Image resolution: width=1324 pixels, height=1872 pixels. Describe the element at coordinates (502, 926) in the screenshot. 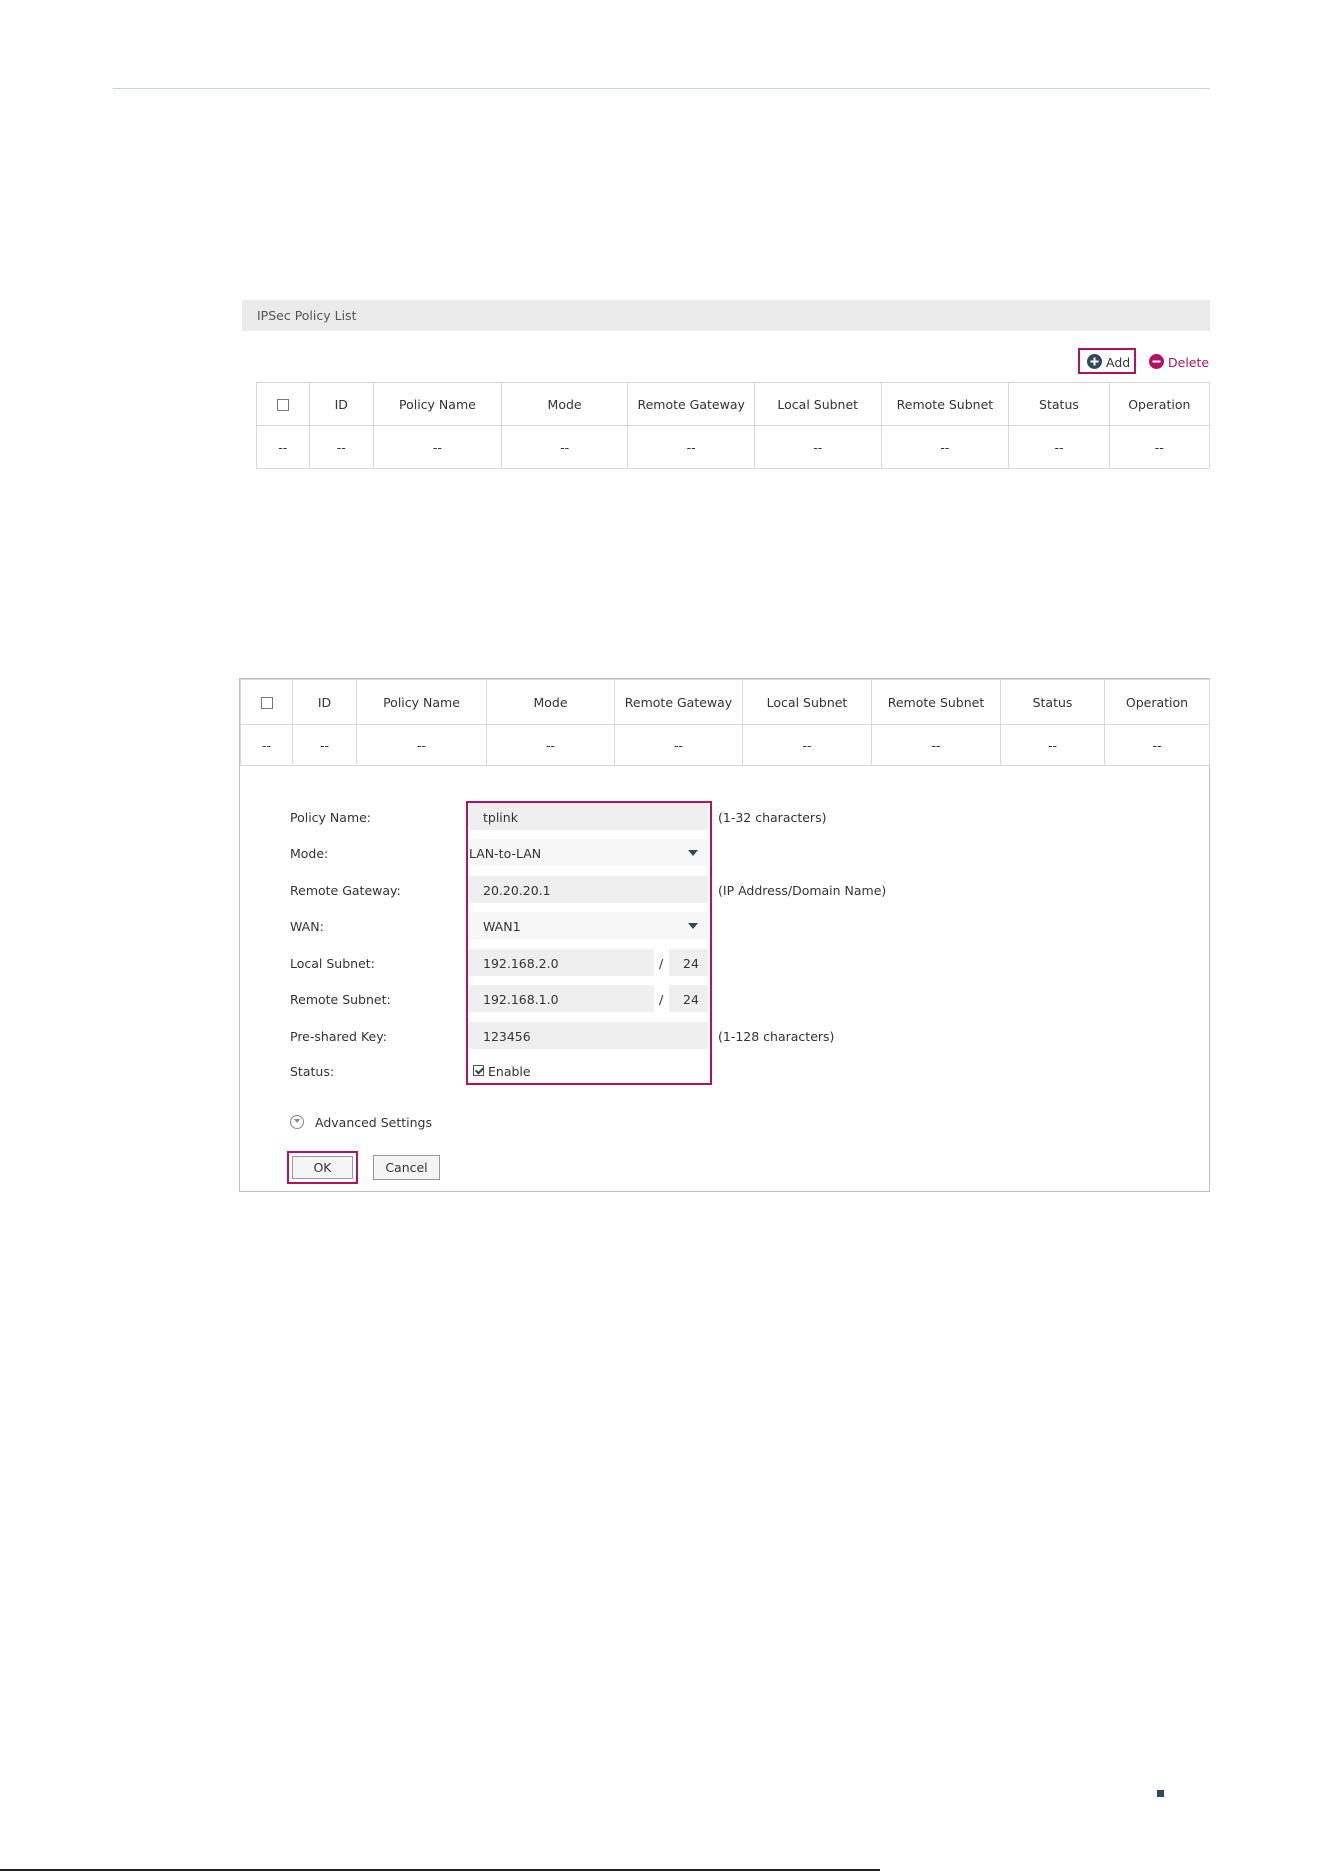

I see `wan-value: WAN1` at that location.